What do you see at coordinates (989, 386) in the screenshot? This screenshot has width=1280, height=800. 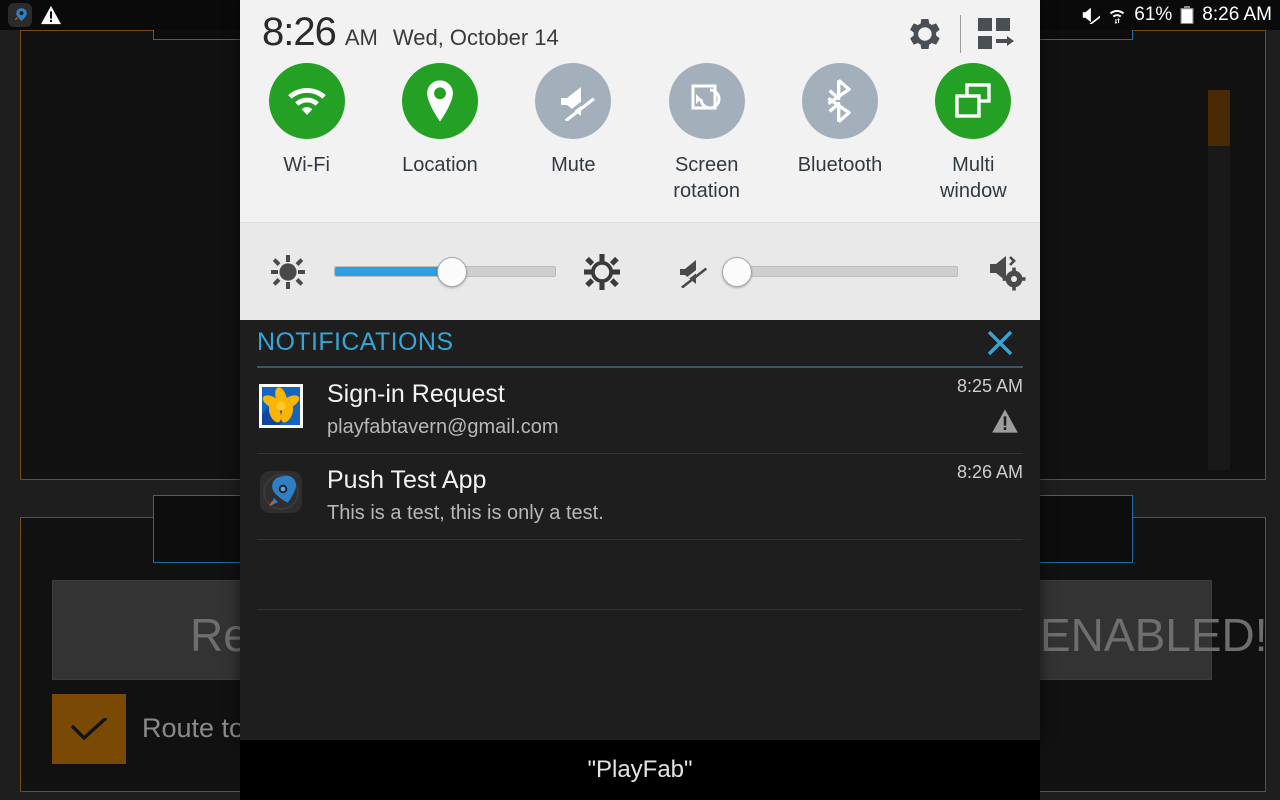 I see `notification-time: 8:25 AM` at bounding box center [989, 386].